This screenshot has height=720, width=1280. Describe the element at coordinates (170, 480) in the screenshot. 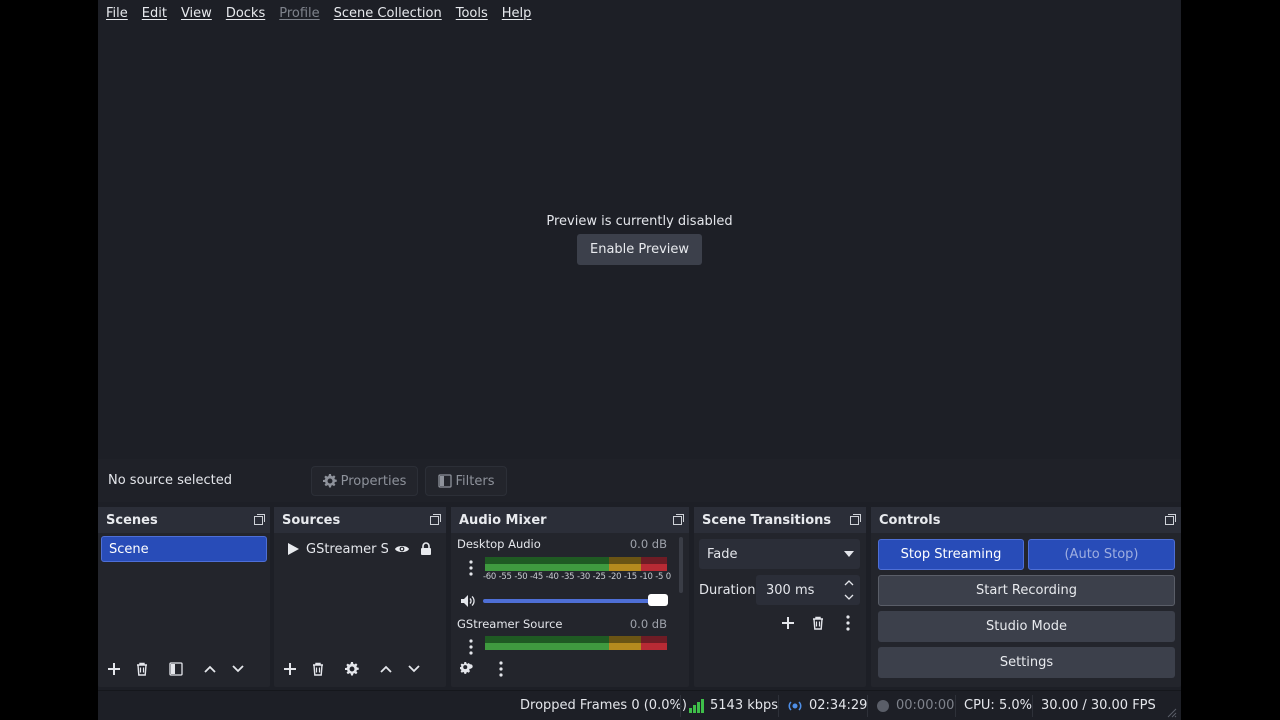

I see `no-source-label: No source selected` at that location.